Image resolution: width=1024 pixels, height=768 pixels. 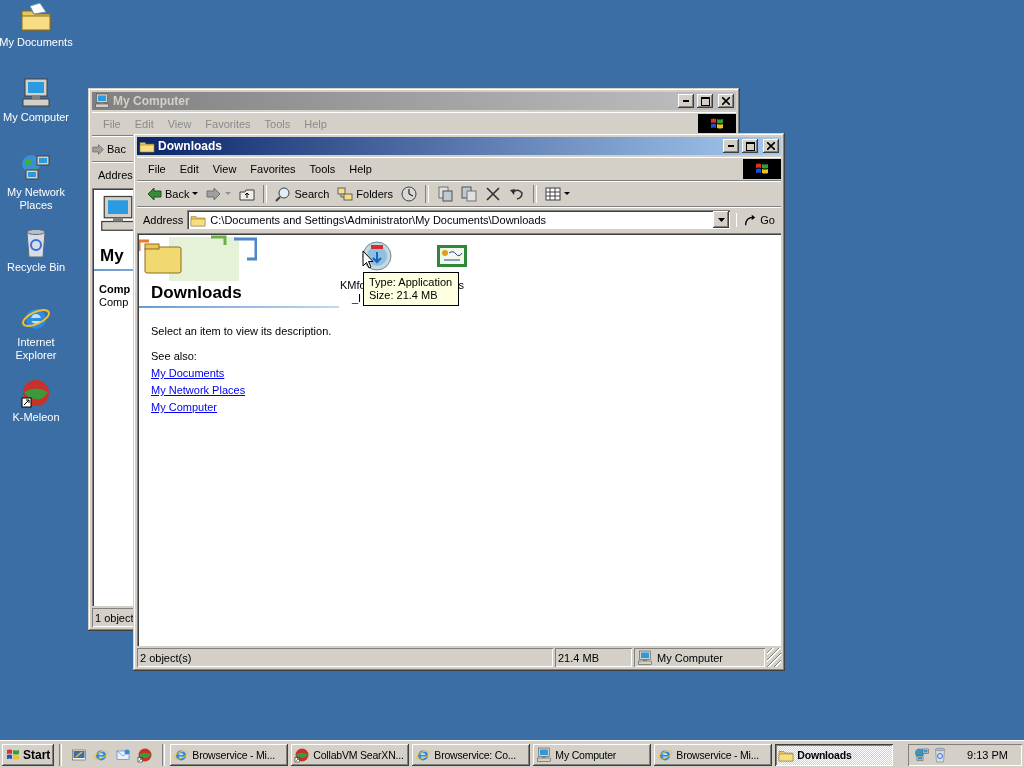 I want to click on copy-icon, so click(x=469, y=194).